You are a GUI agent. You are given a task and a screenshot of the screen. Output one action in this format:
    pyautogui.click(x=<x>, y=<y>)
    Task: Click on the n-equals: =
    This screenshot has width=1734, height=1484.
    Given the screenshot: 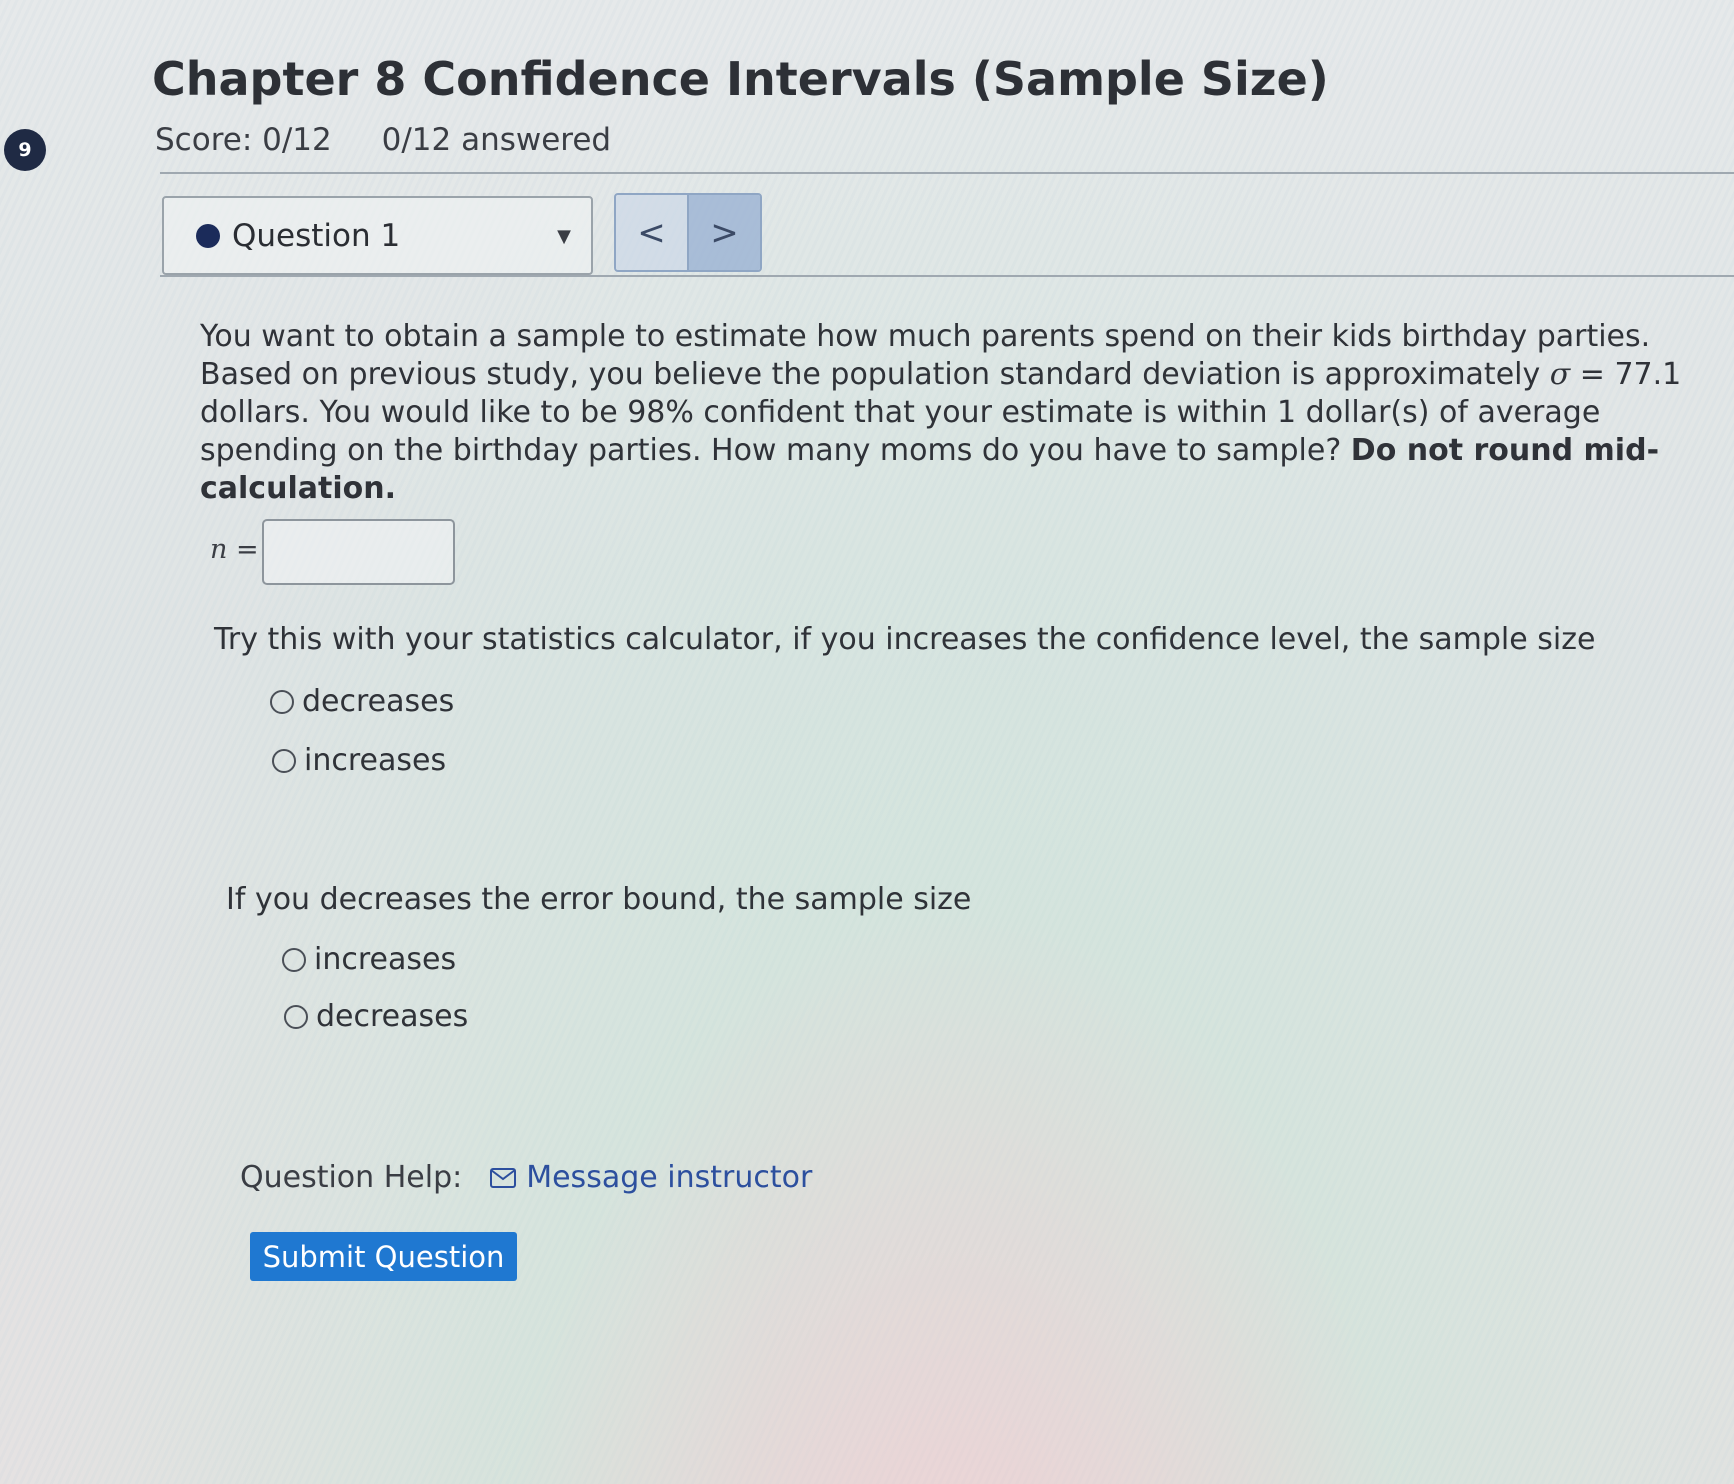 What is the action you would take?
    pyautogui.click(x=243, y=549)
    